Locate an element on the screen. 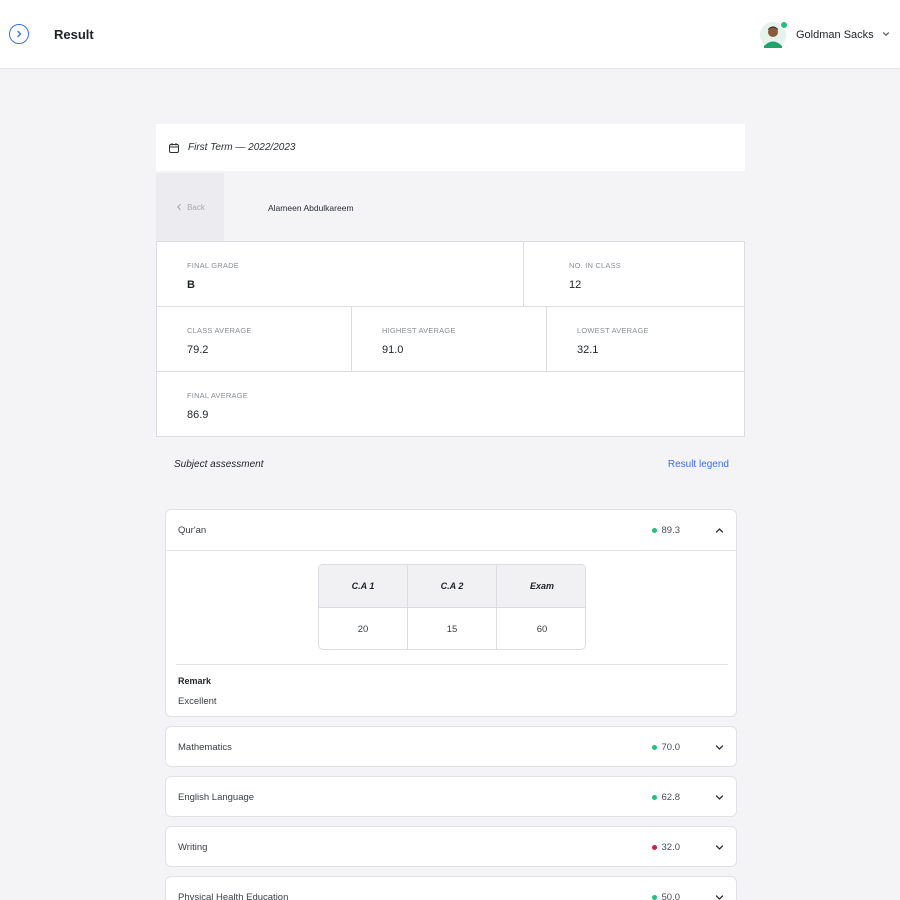 This screenshot has height=900, width=900. subject-card-english-language: English Language 62.8 is located at coordinates (451, 796).